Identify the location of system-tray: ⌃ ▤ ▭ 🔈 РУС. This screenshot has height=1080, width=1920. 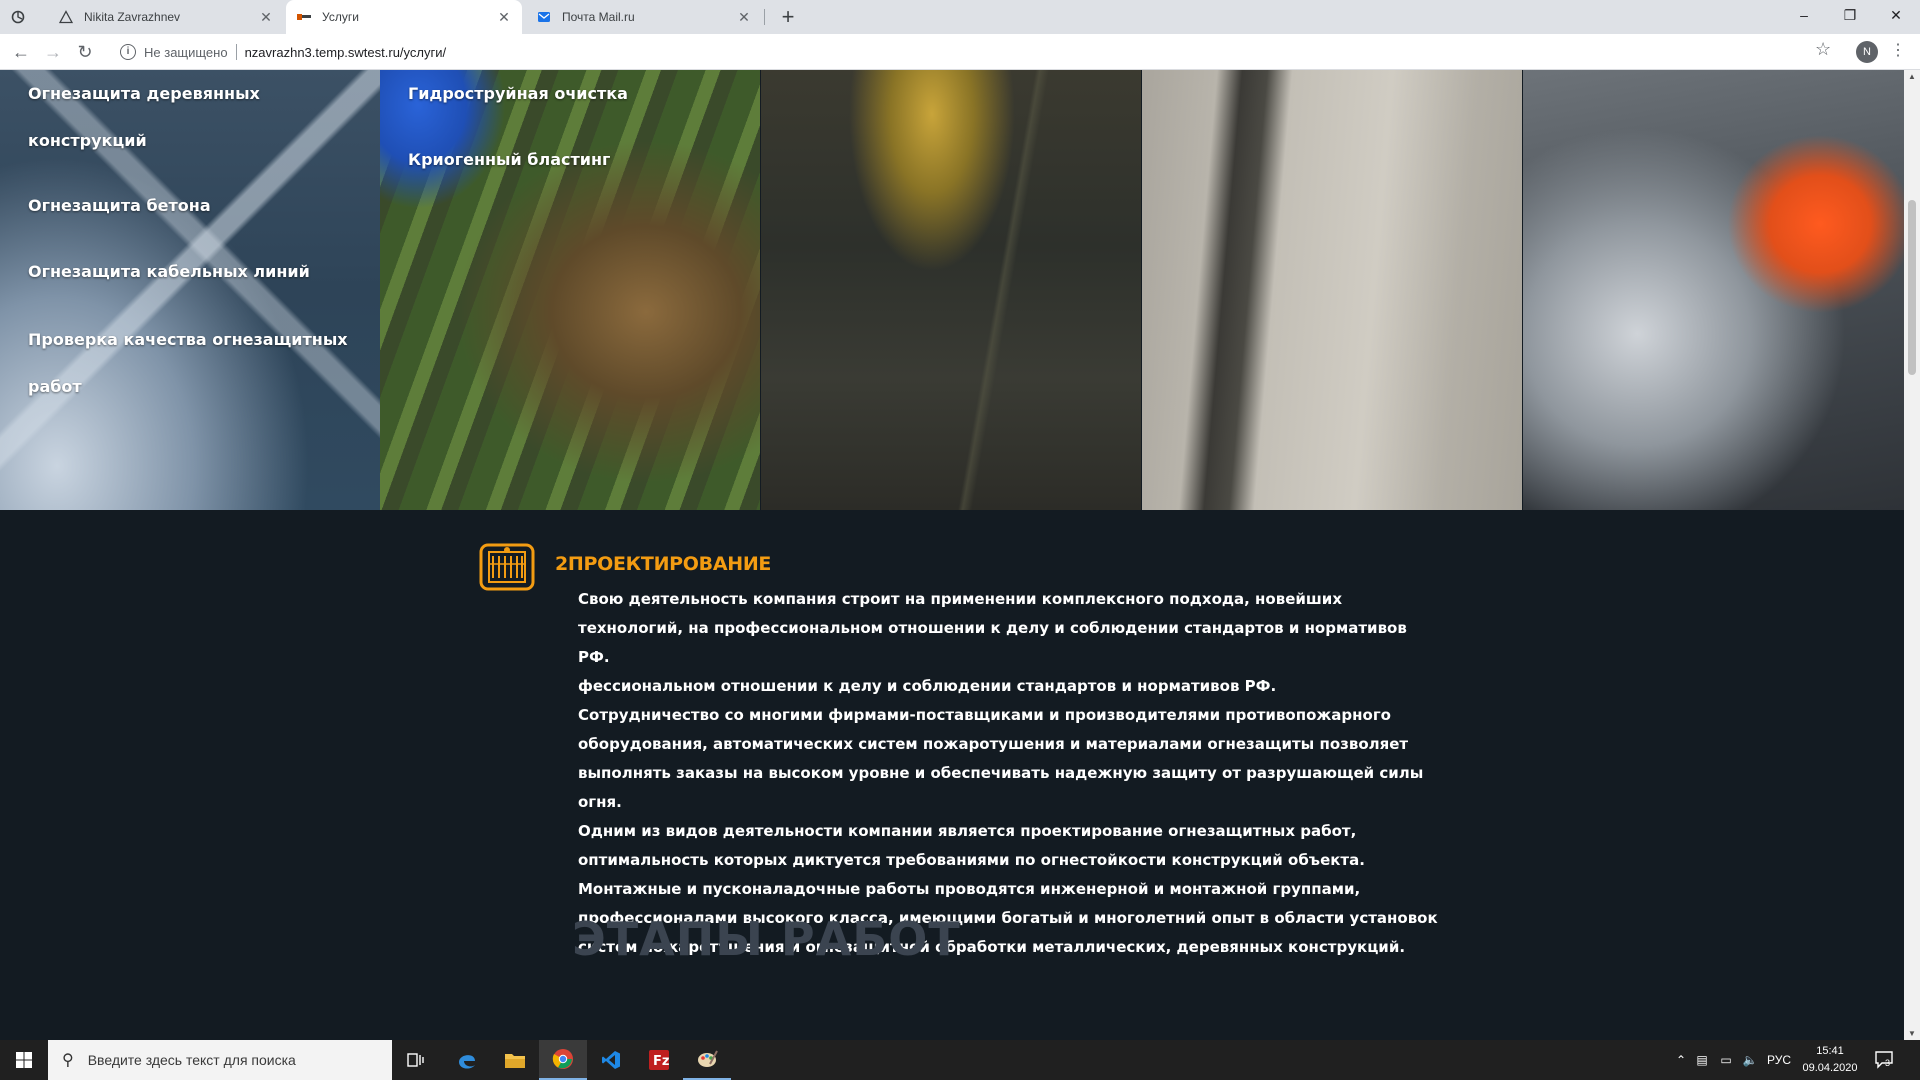
(1734, 1060).